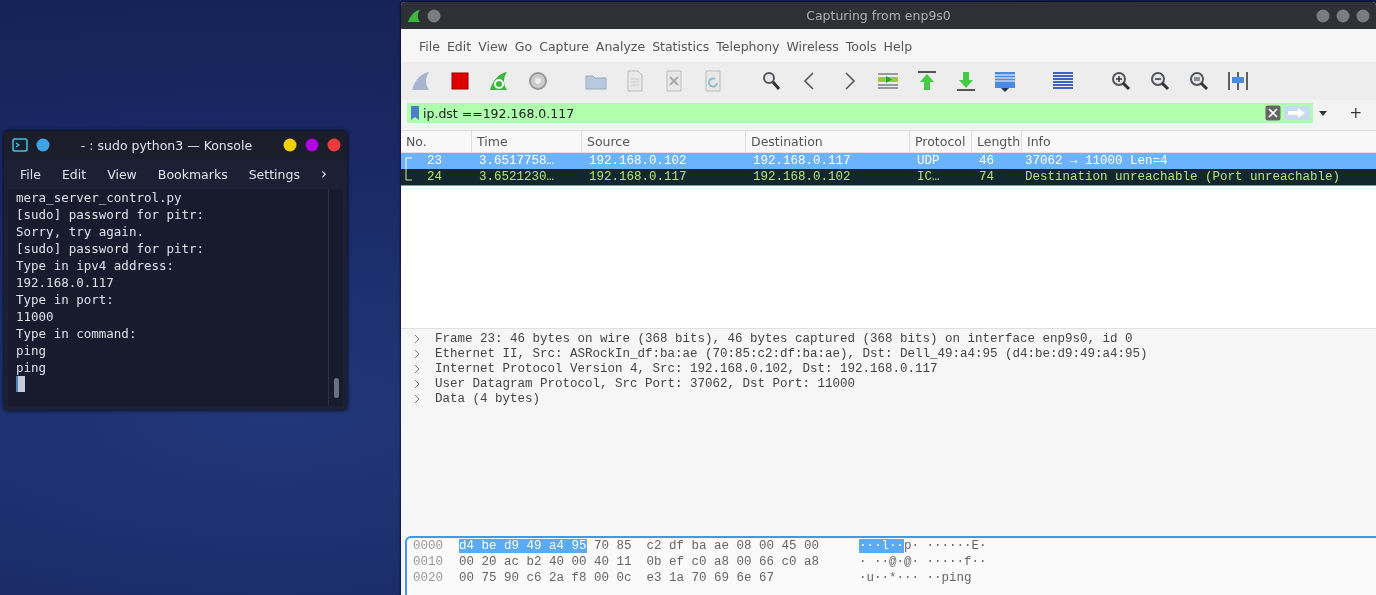  I want to click on tree-item: Frame 23: 46 bytes on wire (368 bits), 46 bytes captured (368 bits) on interface enp9s0, id 0, so click(784, 338).